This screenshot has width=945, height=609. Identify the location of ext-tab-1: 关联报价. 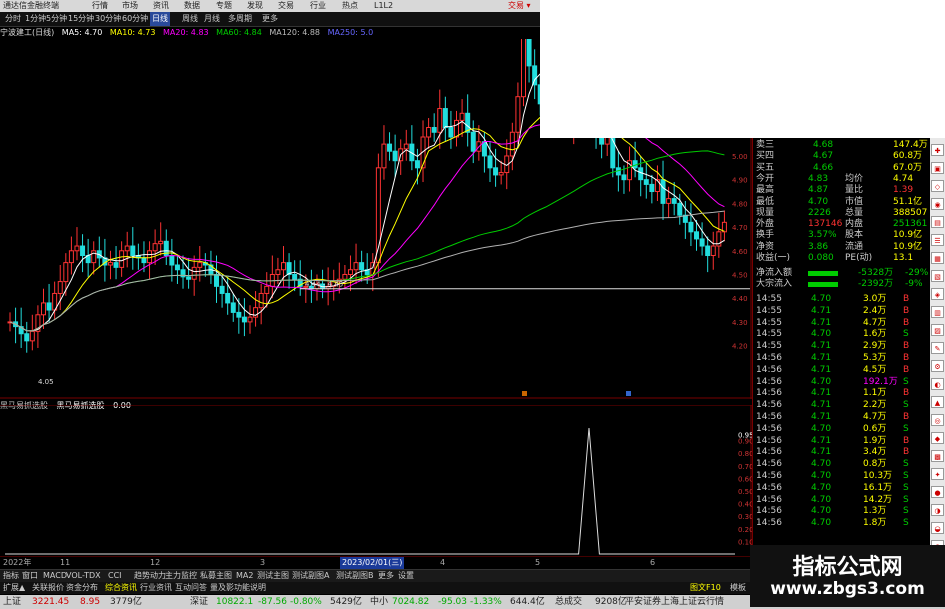
(48, 588).